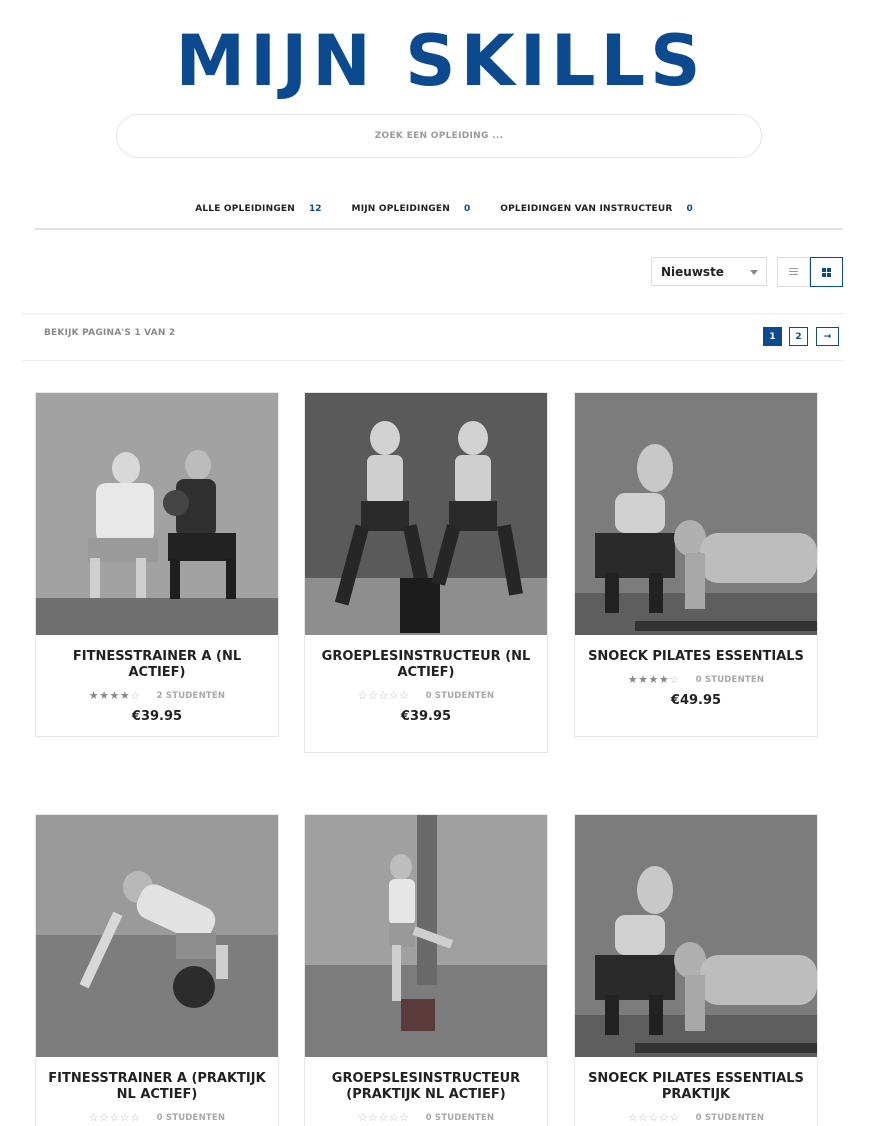 This screenshot has width=881, height=1126. What do you see at coordinates (772, 336) in the screenshot?
I see `page-1-button: 1` at bounding box center [772, 336].